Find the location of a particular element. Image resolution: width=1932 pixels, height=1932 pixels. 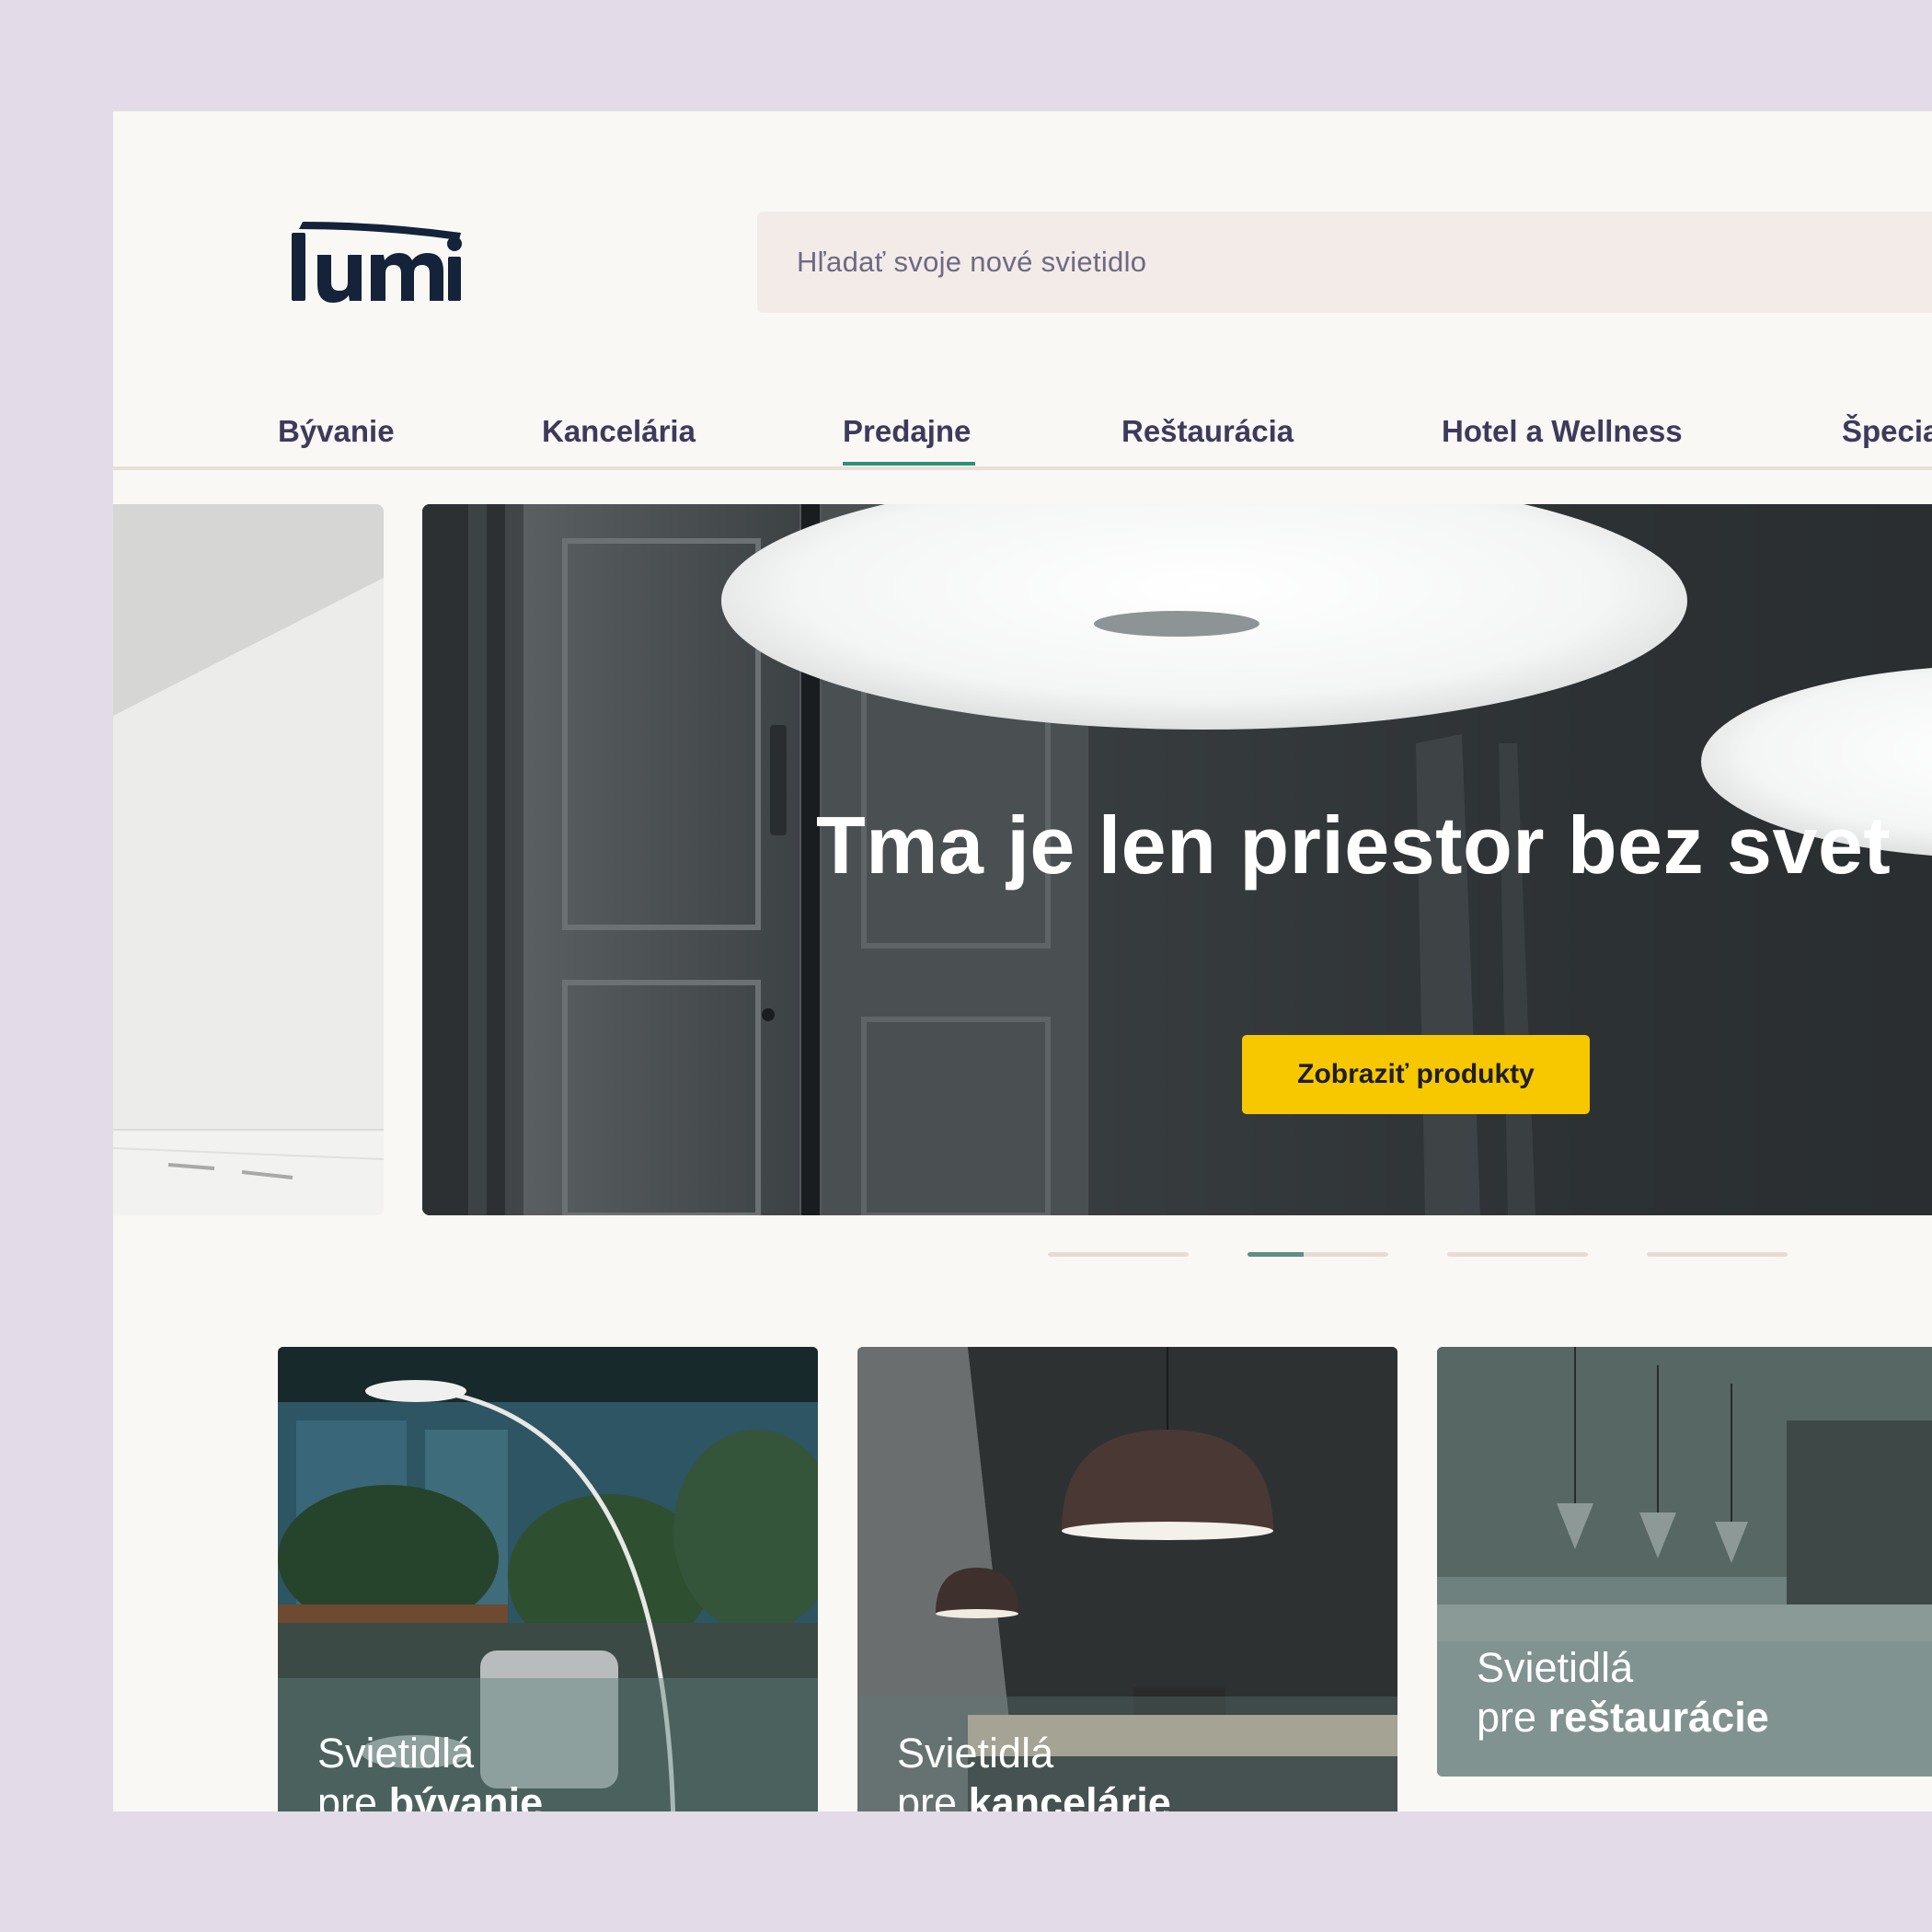

nav-item-hotel-wellness: Hotel a Wellness is located at coordinates (1562, 431).